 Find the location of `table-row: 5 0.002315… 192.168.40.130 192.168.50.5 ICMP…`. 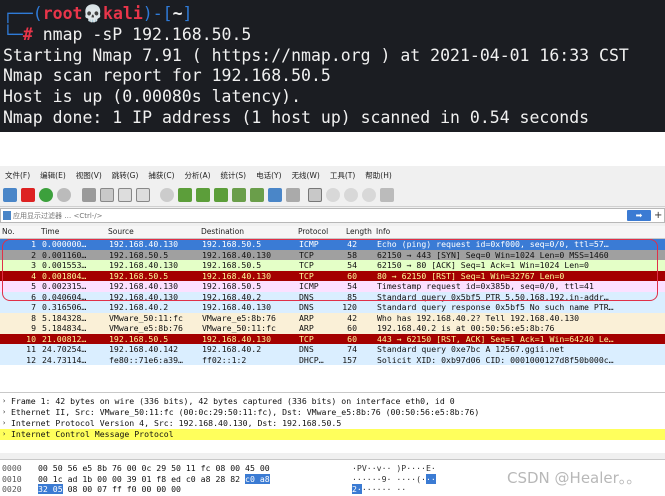

table-row: 5 0.002315… 192.168.40.130 192.168.50.5 ICMP… is located at coordinates (332, 286).